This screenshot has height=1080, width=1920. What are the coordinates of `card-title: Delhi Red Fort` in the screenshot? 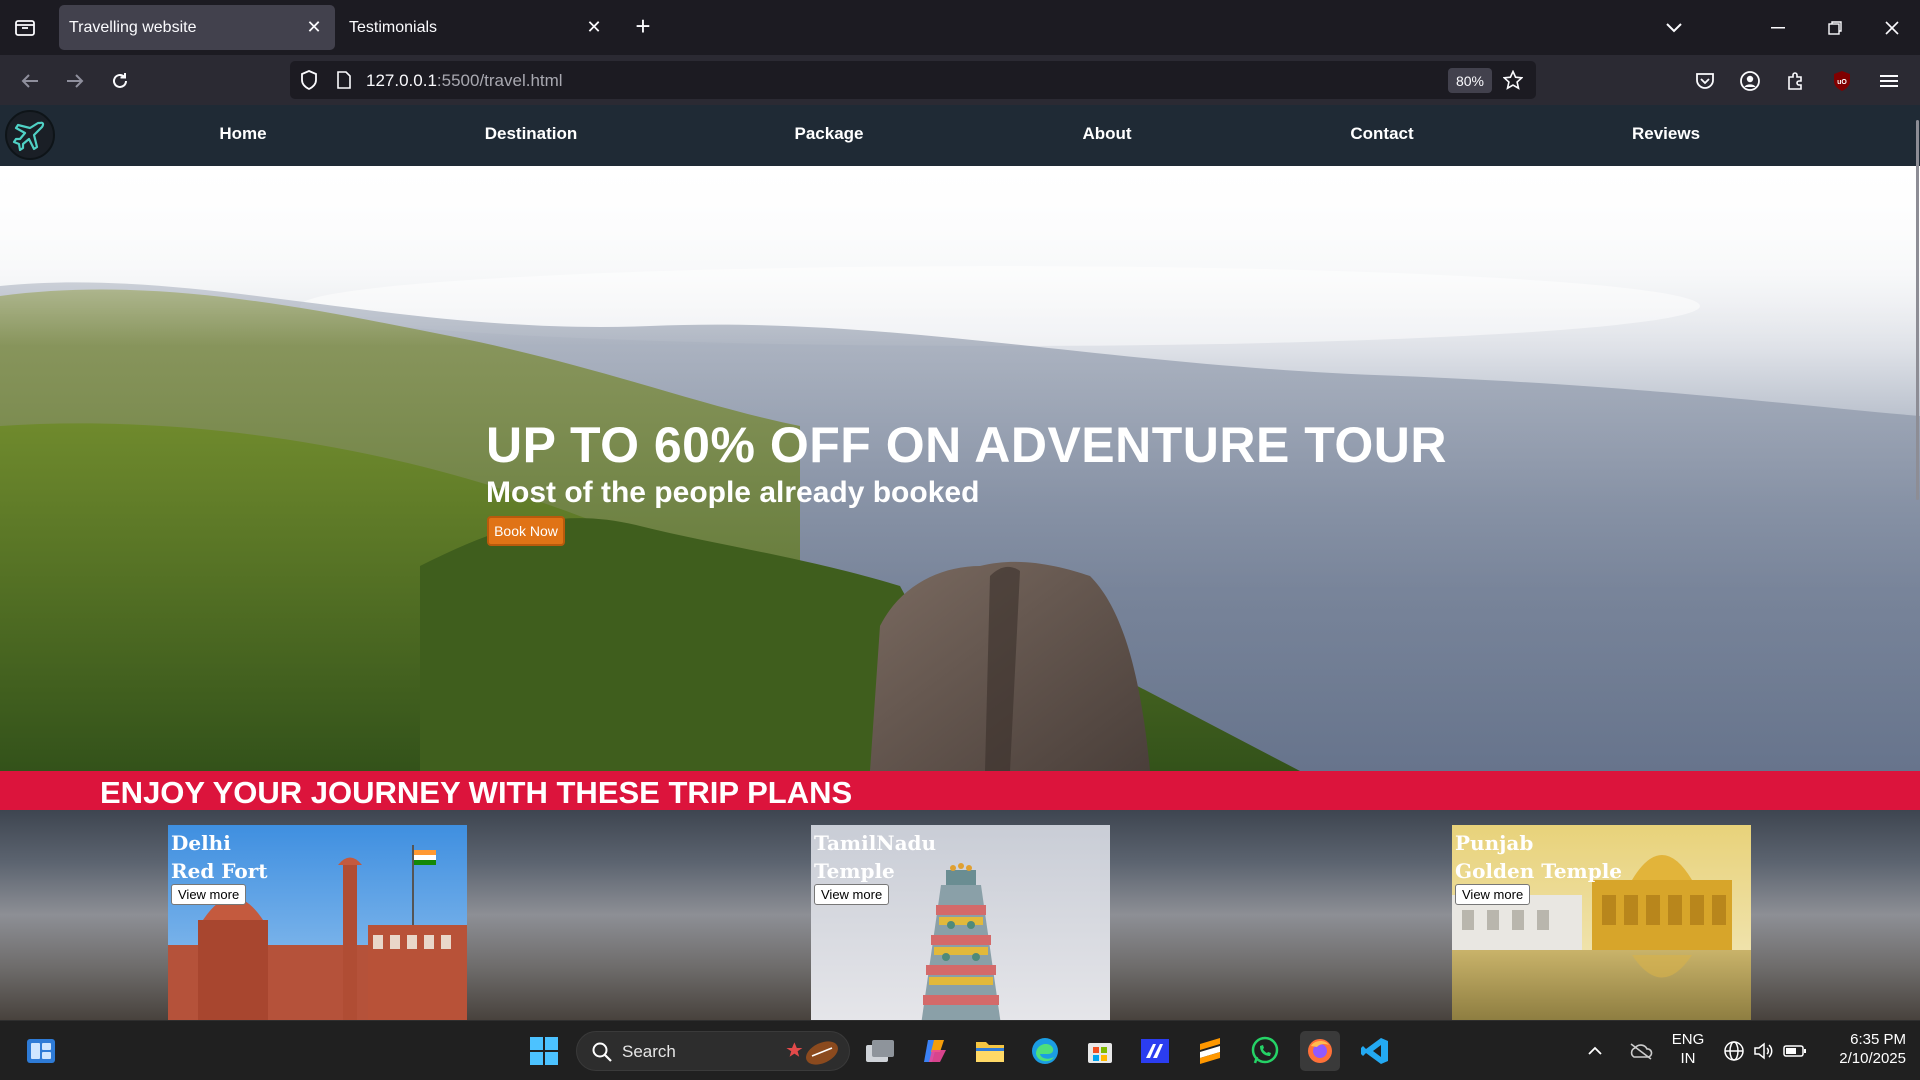 It's located at (219, 857).